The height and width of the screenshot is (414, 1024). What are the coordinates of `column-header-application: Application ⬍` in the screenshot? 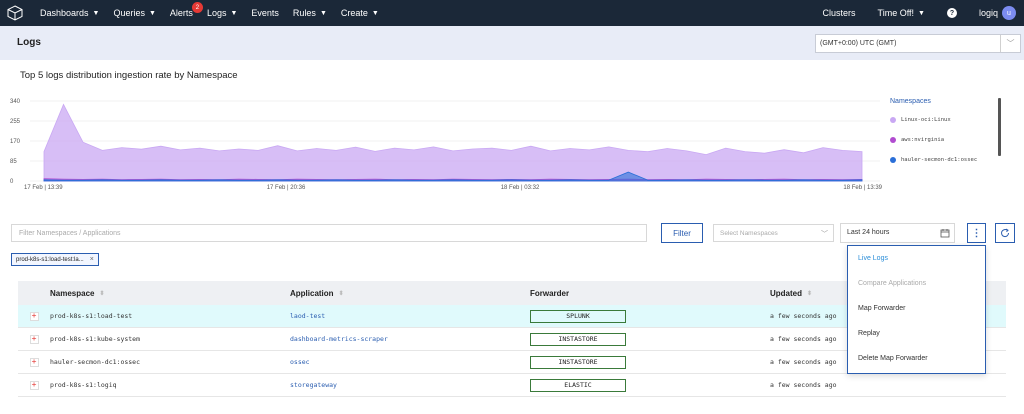 It's located at (410, 293).